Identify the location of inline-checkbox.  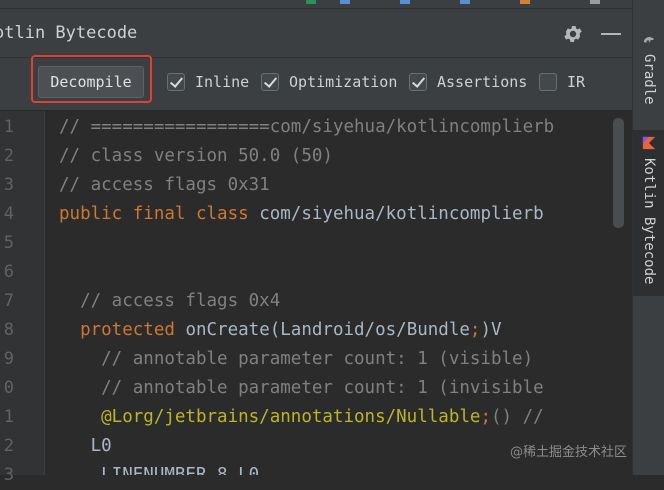
(176, 82).